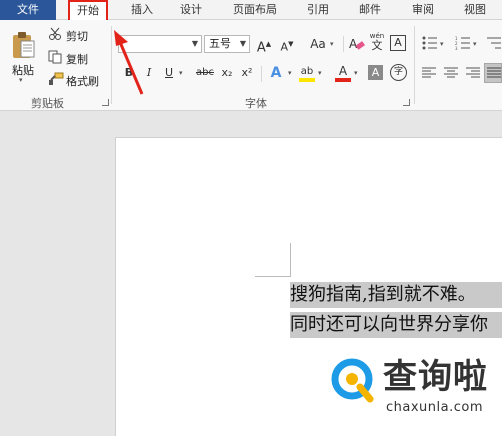 The height and width of the screenshot is (436, 502). What do you see at coordinates (55, 34) in the screenshot?
I see `cut-icon` at bounding box center [55, 34].